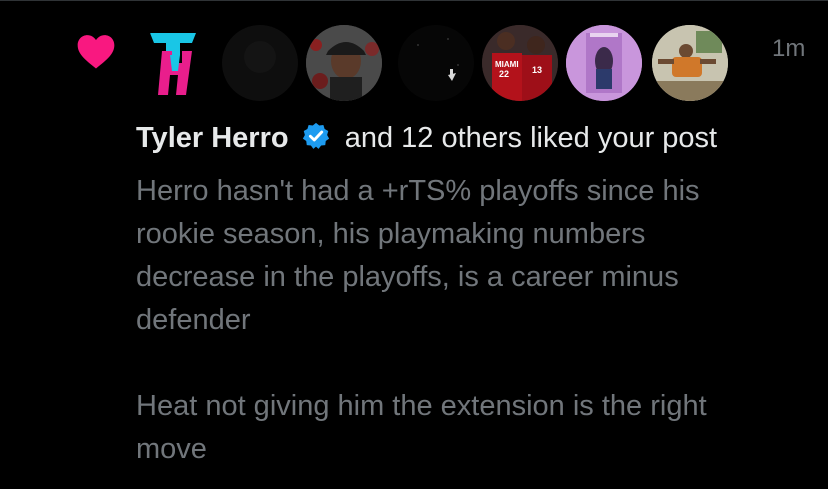 This screenshot has width=828, height=489. I want to click on man-cap-avatar, so click(344, 63).